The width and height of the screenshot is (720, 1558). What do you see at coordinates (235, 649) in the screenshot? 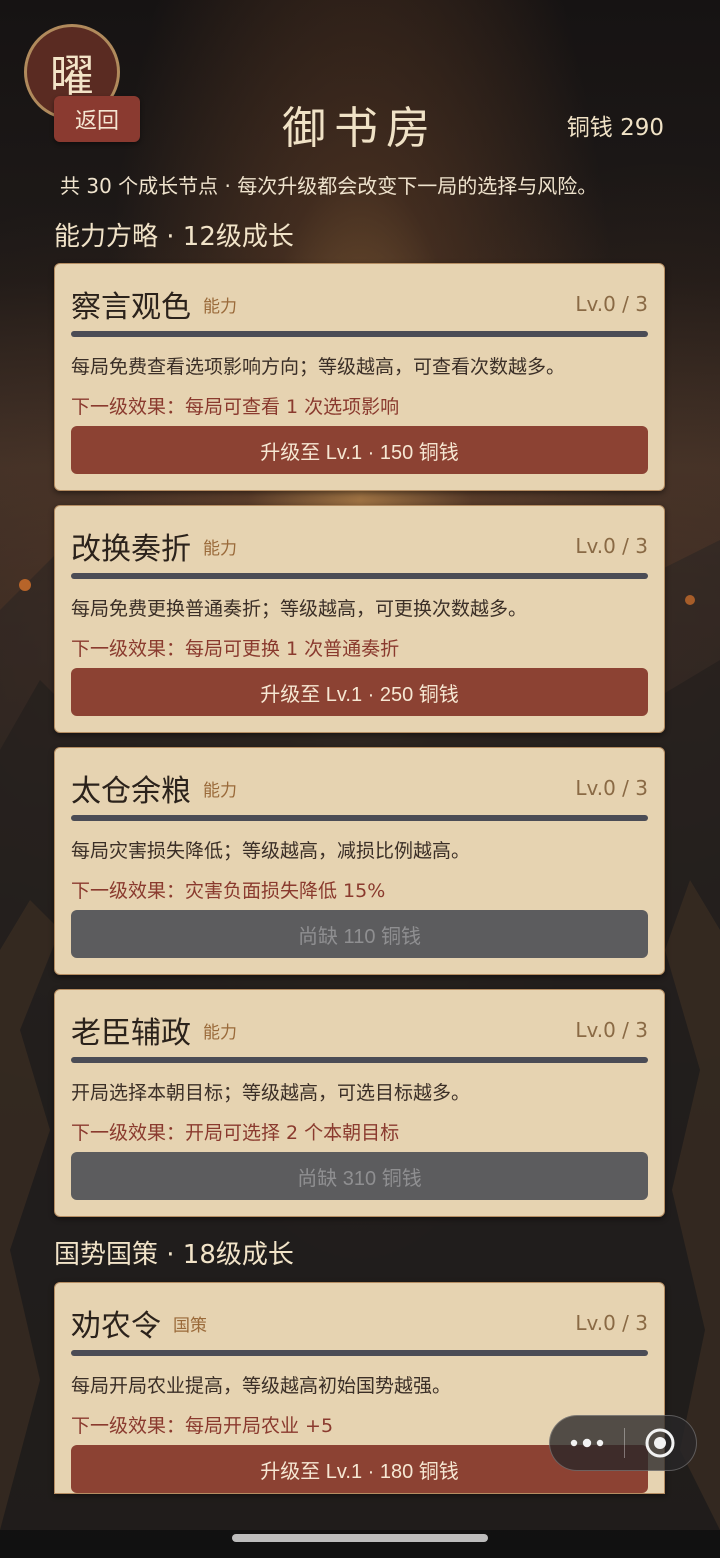
I see `card-next-effect: 下一级效果：每局可更换 1 次普通奏折` at bounding box center [235, 649].